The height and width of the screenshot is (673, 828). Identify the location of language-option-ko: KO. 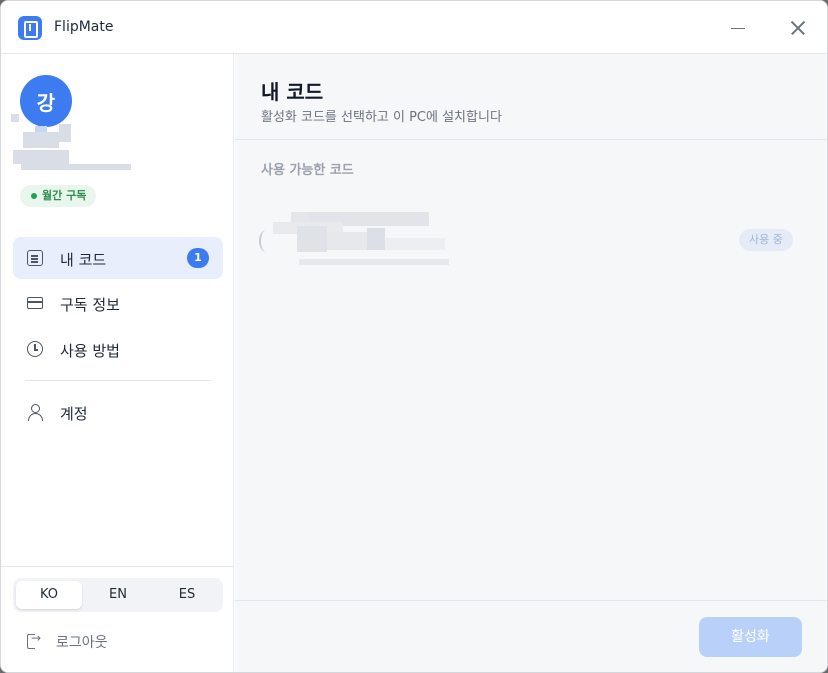
(49, 595).